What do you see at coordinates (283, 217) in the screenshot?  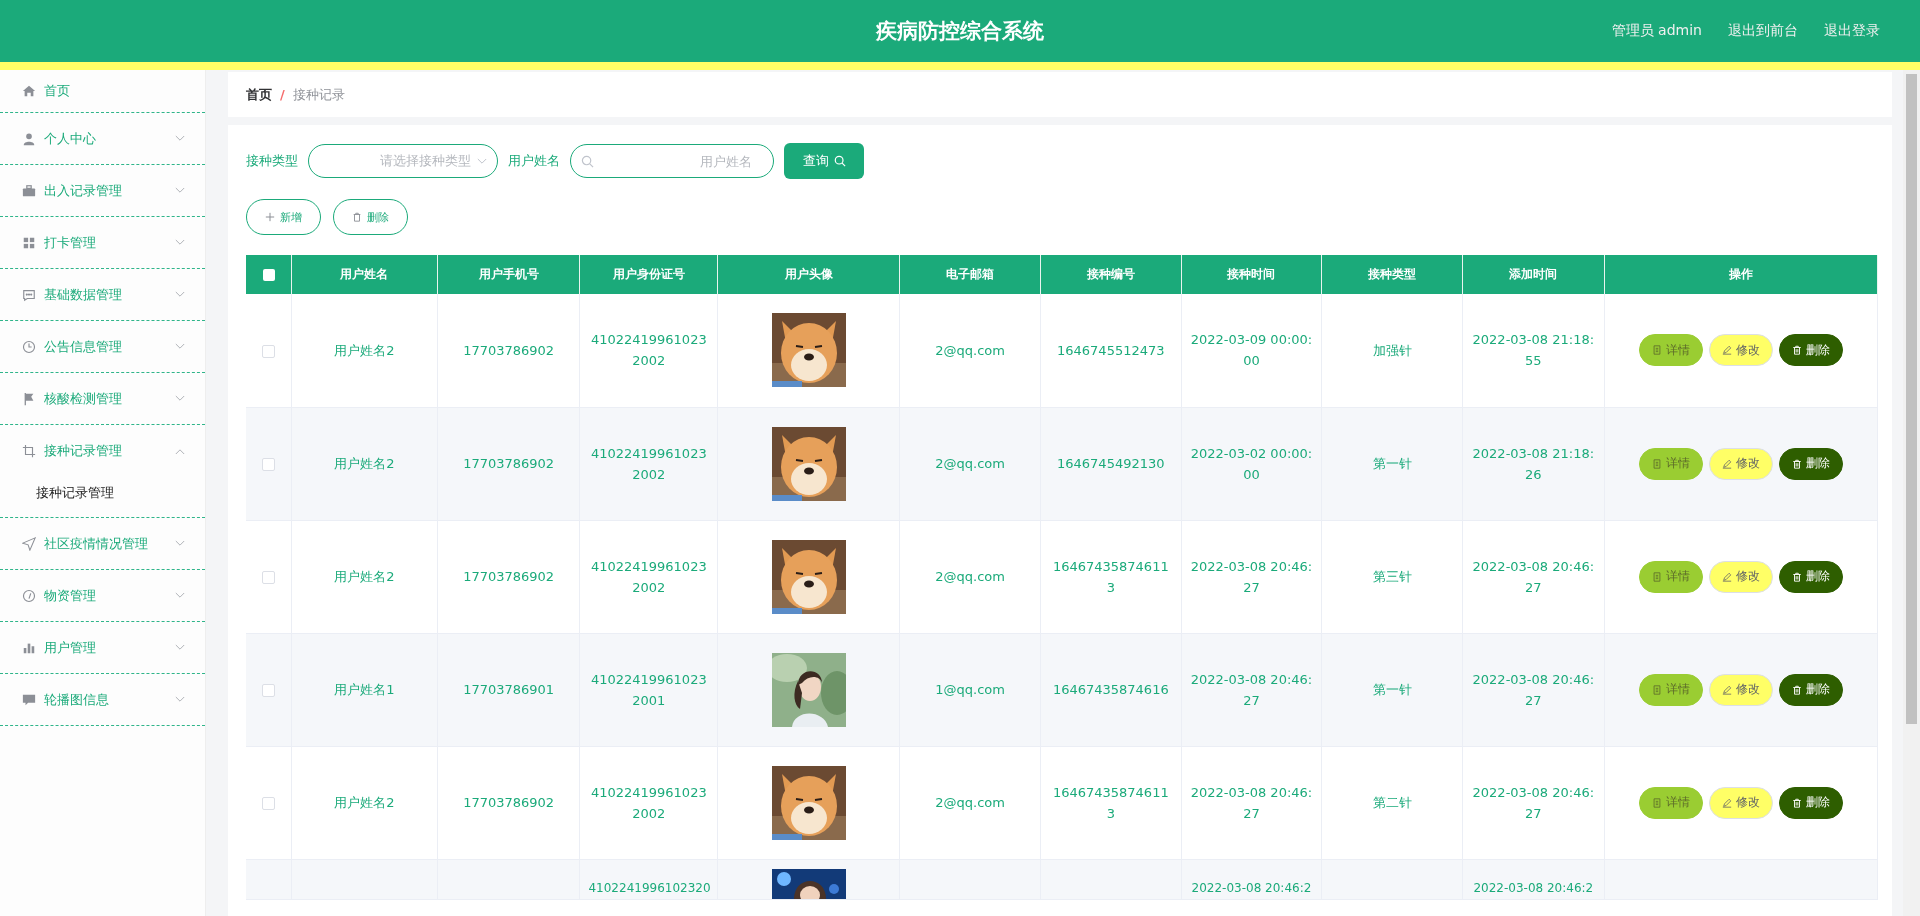 I see `add-button: 新增` at bounding box center [283, 217].